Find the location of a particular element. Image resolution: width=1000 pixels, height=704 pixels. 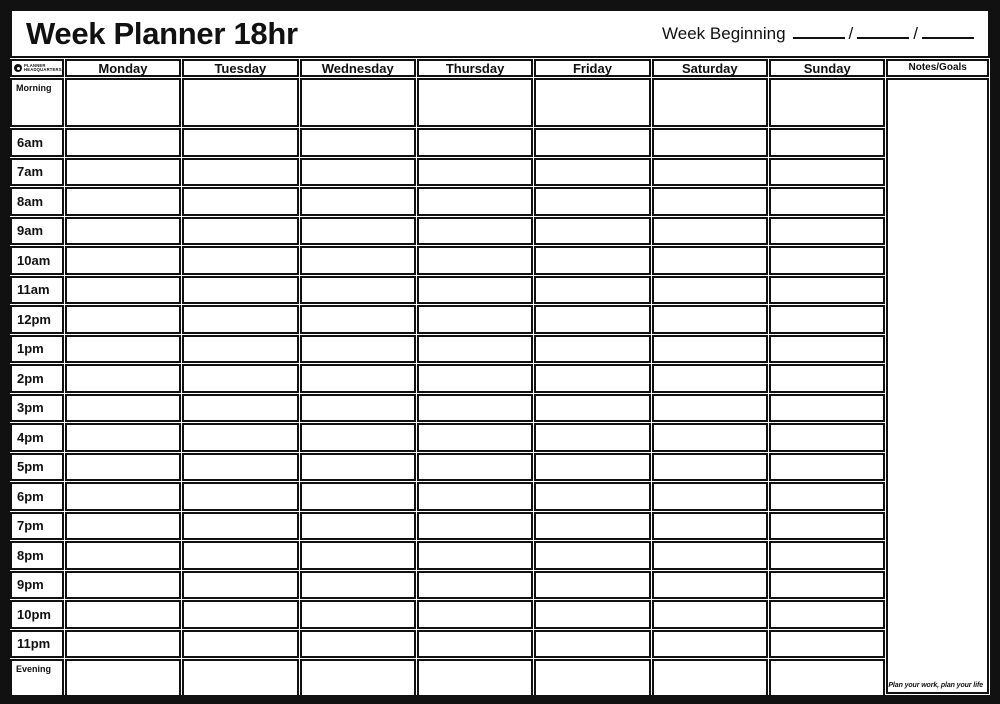

week-beginning-year-blank is located at coordinates (948, 32).